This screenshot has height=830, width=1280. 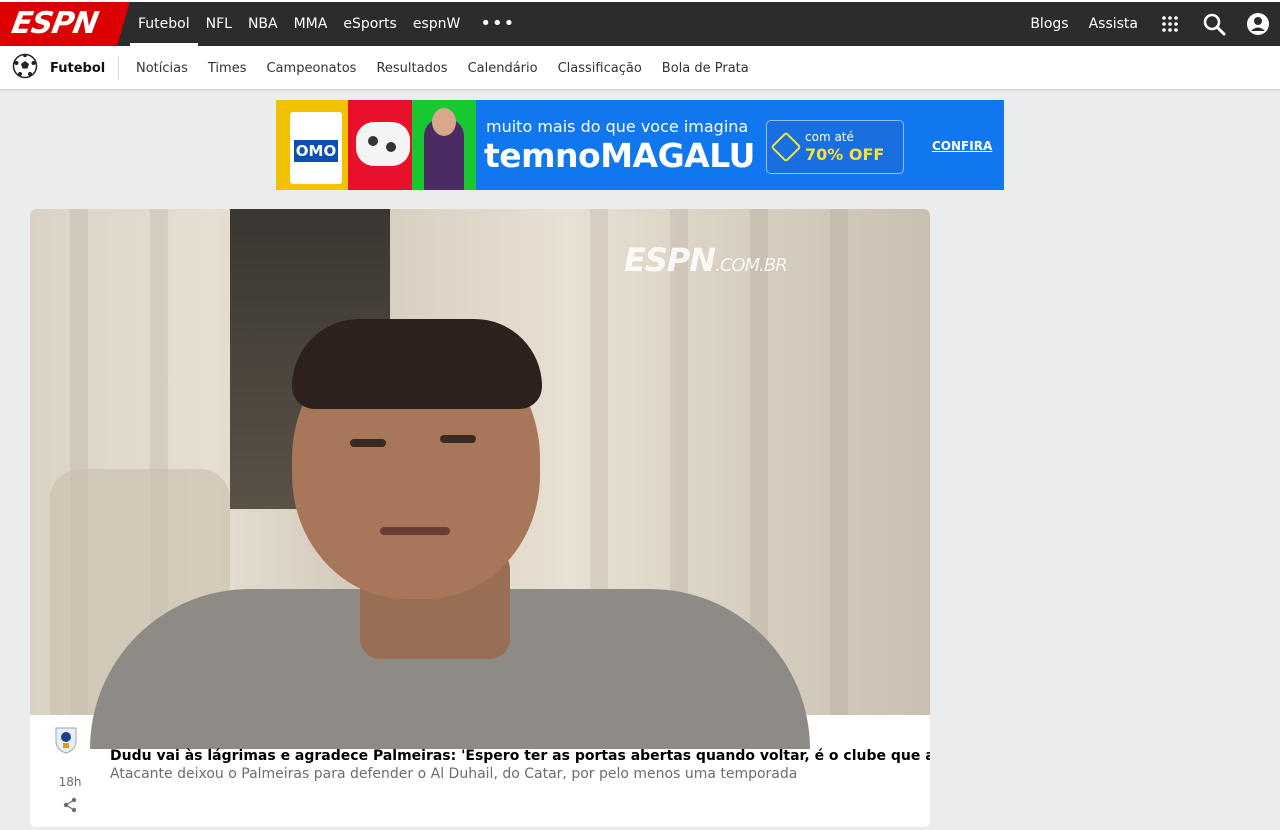 What do you see at coordinates (311, 24) in the screenshot?
I see `nav-item-mma: MMA` at bounding box center [311, 24].